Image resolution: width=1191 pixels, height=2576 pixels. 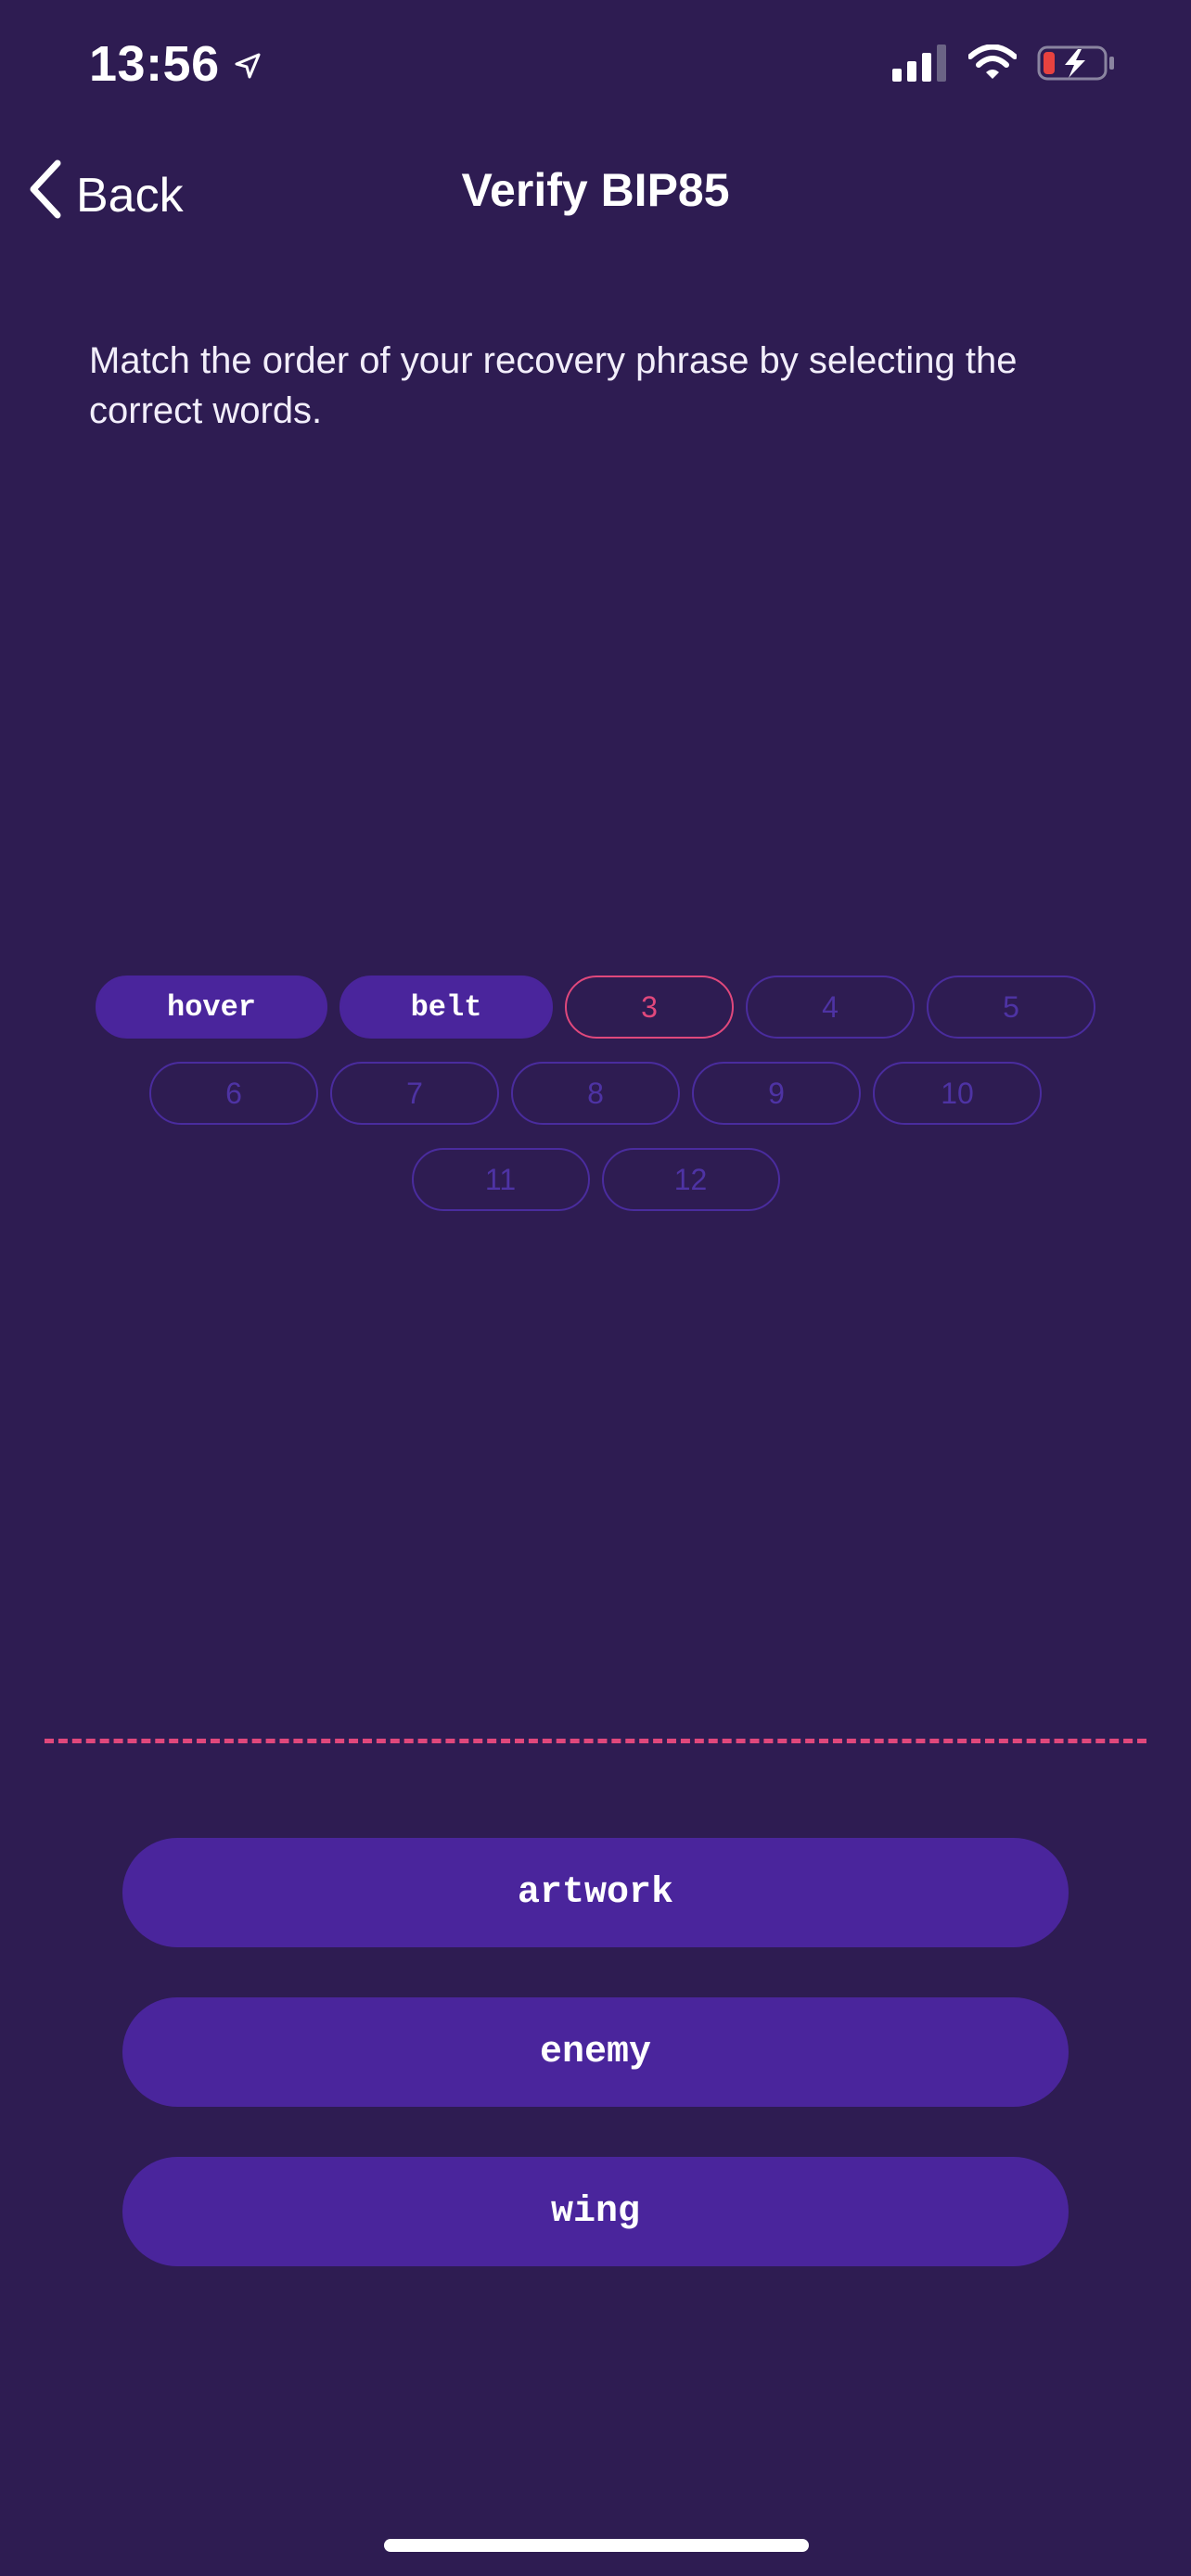 What do you see at coordinates (690, 1179) in the screenshot?
I see `word-slot-12: 12` at bounding box center [690, 1179].